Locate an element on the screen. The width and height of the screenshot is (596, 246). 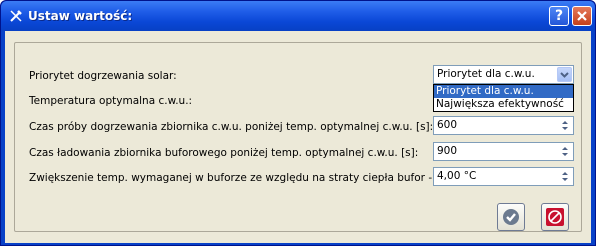
chevron-down-icon is located at coordinates (564, 75).